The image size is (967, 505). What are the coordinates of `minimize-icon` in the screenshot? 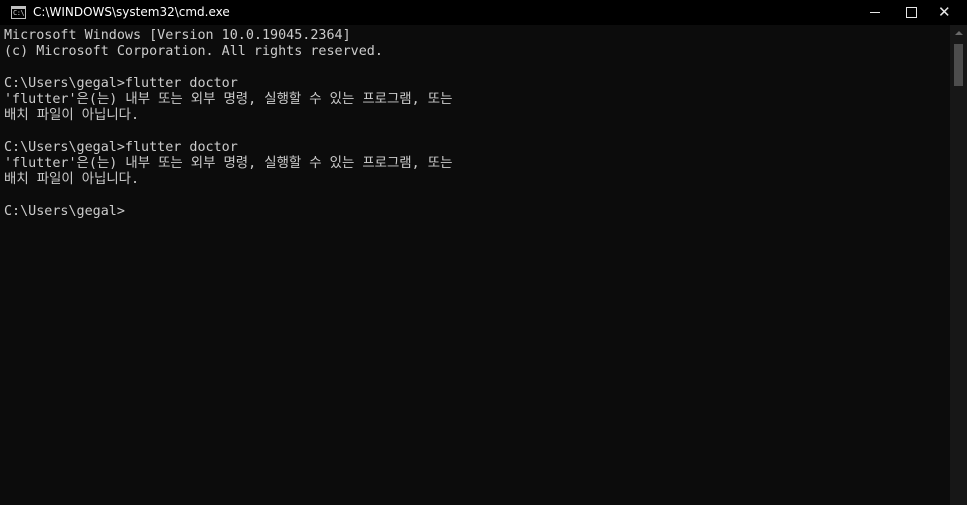 It's located at (875, 12).